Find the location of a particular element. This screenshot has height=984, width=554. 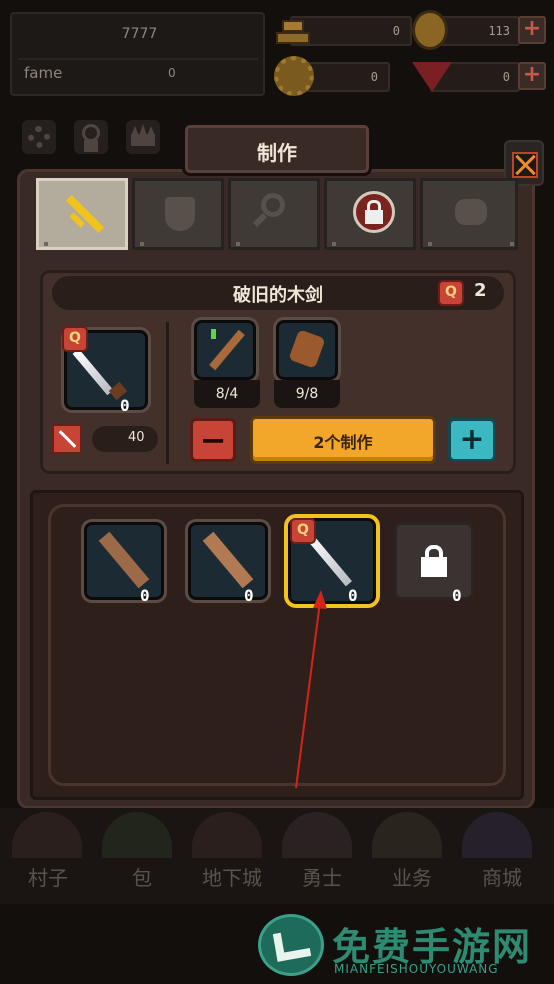

result-quality-icon: Q is located at coordinates (75, 339).